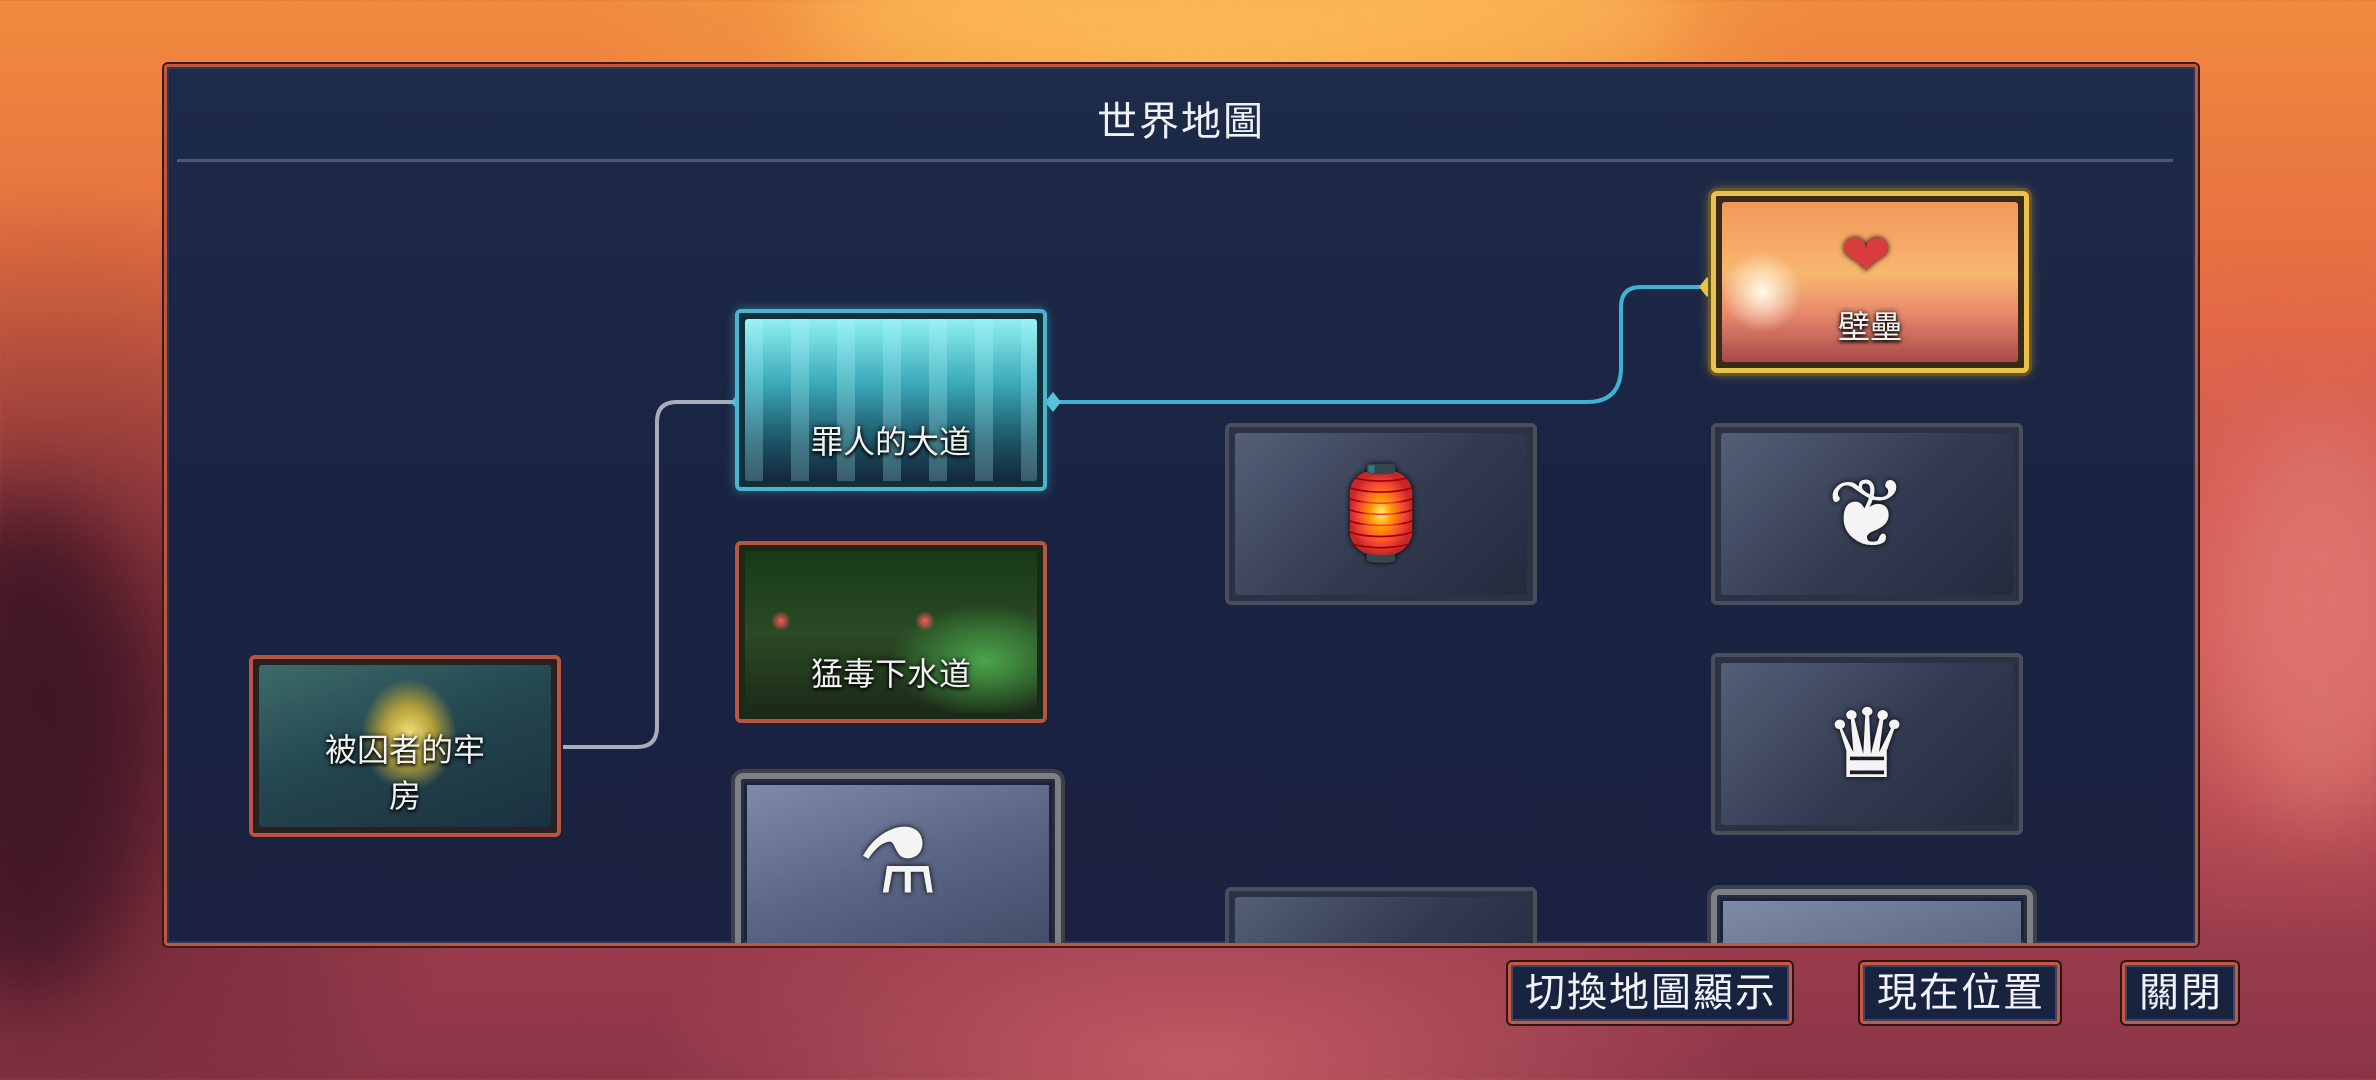 This screenshot has width=2376, height=1080. I want to click on node-locked-spike: ♛, so click(1867, 744).